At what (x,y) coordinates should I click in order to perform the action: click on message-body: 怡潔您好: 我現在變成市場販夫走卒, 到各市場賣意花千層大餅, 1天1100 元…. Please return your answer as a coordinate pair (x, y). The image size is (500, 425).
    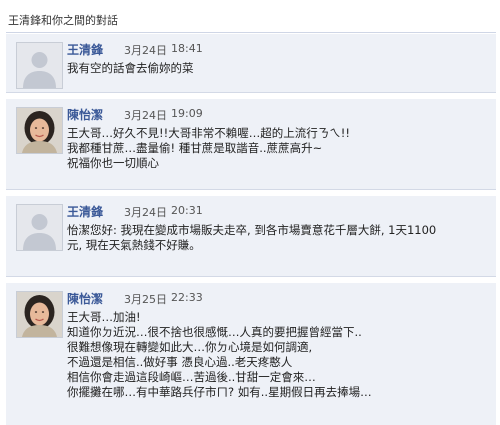
    Looking at the image, I should click on (277, 238).